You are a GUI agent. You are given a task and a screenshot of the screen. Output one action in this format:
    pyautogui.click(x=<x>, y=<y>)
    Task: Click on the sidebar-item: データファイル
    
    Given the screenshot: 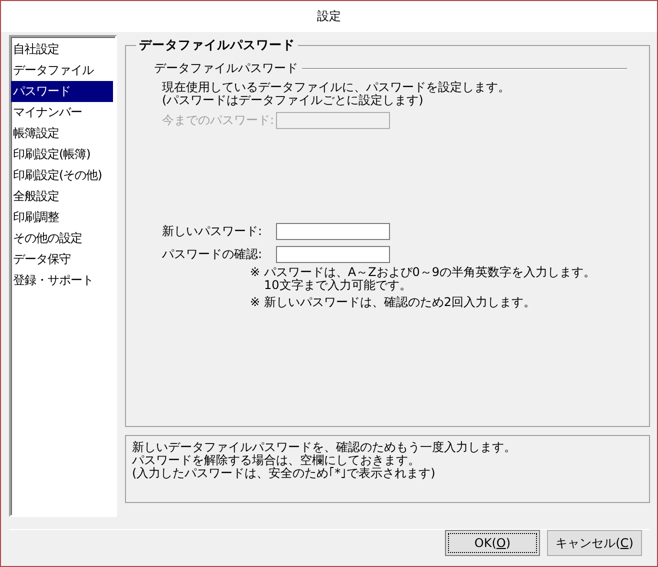 What is the action you would take?
    pyautogui.click(x=62, y=70)
    